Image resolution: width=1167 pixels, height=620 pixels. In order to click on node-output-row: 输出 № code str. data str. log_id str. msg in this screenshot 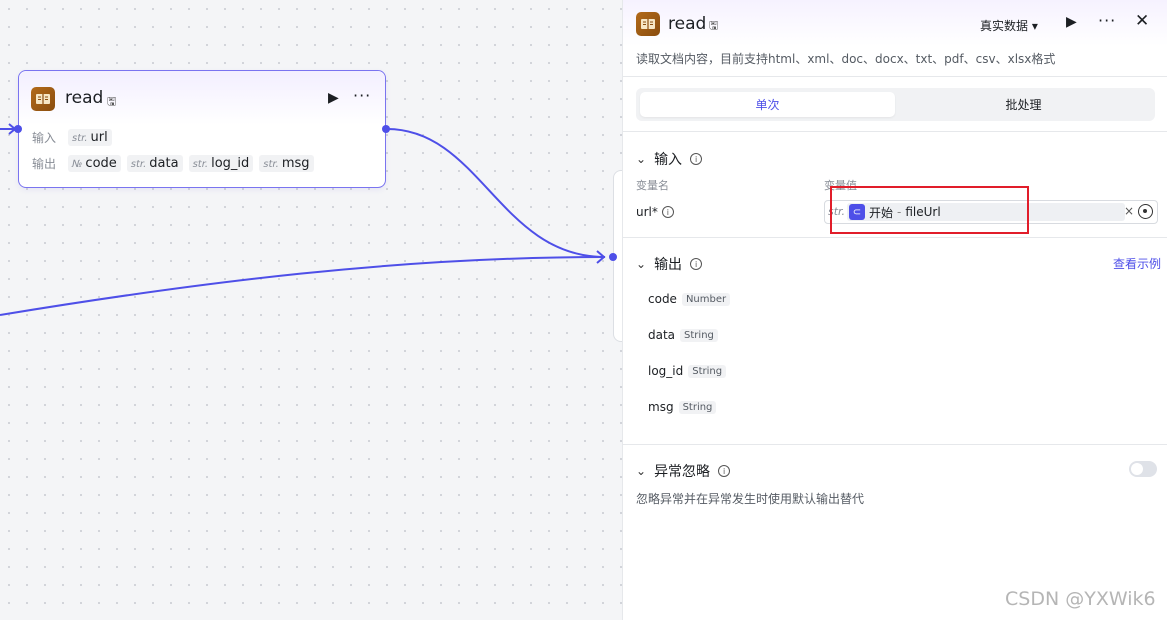, I will do `click(173, 163)`.